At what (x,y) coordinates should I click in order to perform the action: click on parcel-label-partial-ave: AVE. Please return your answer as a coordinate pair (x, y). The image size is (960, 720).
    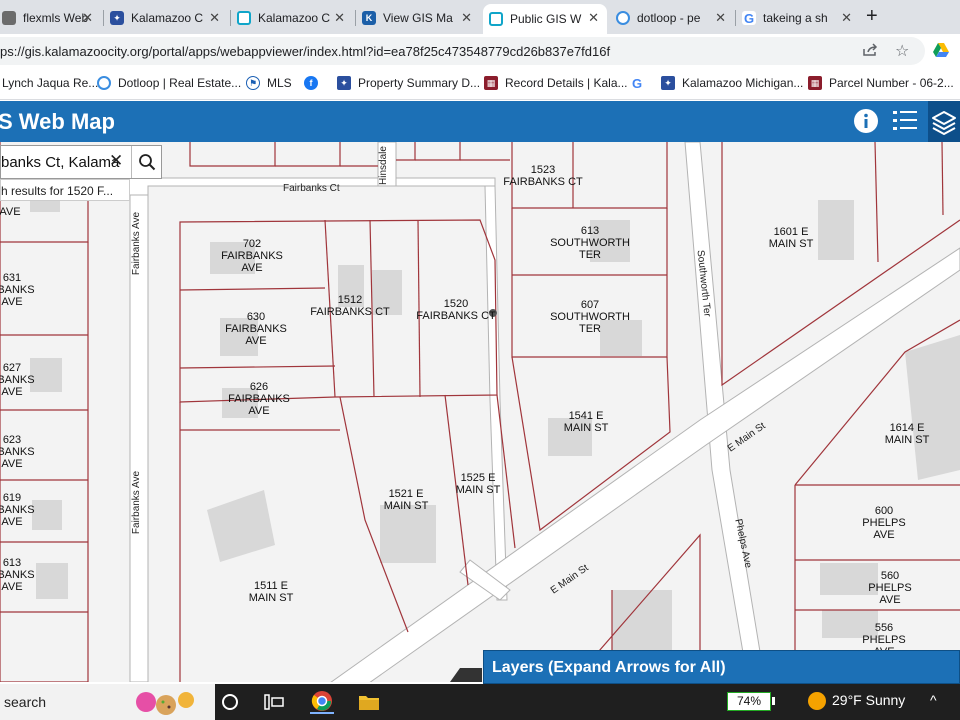
    Looking at the image, I should click on (10, 212).